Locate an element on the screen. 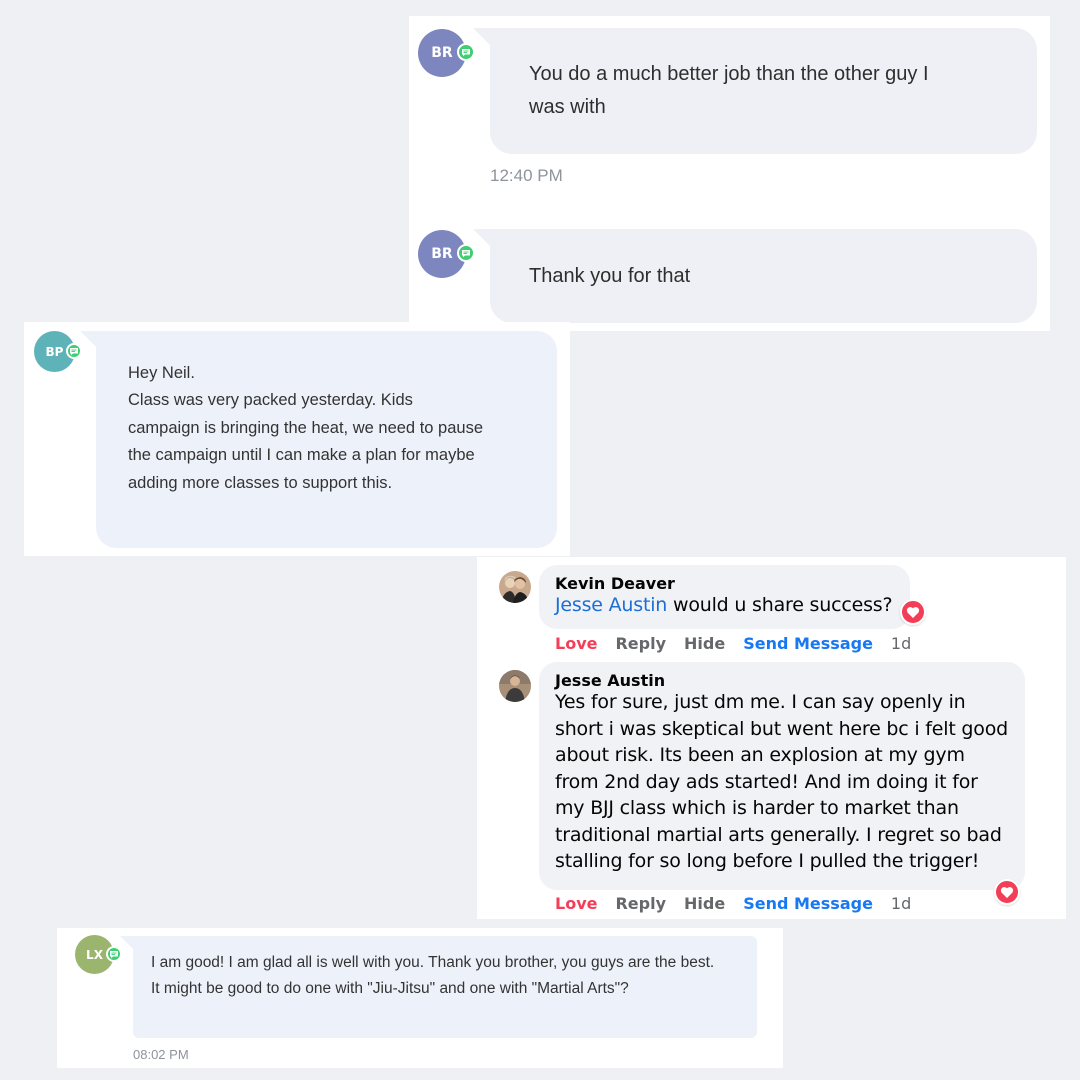 The width and height of the screenshot is (1080, 1080). avatar-jesse-austin is located at coordinates (515, 686).